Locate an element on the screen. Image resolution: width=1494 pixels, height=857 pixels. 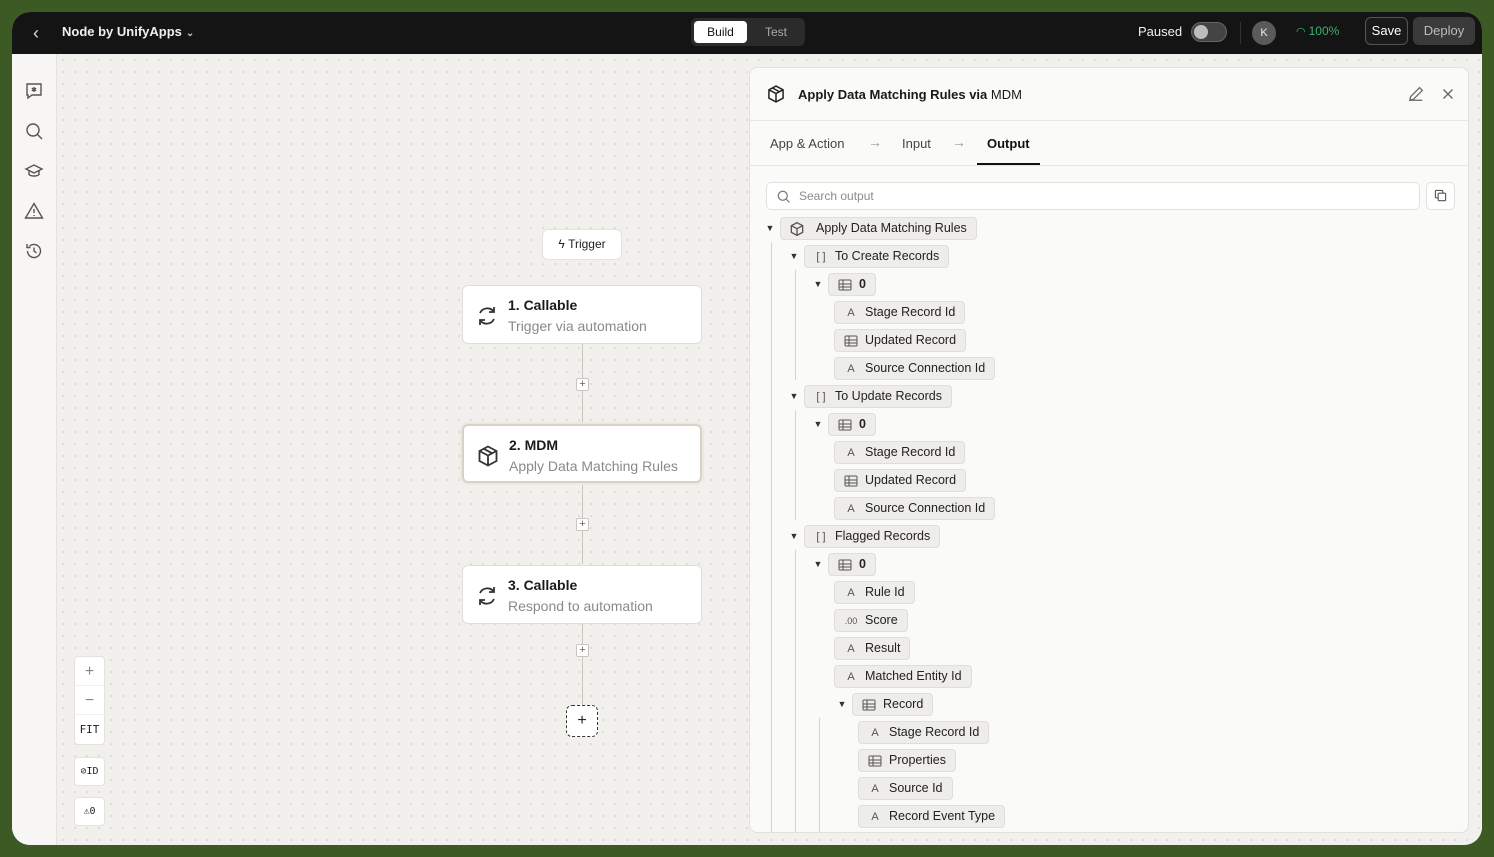
tree-node-field: A Record Event Type is located at coordinates (932, 816).